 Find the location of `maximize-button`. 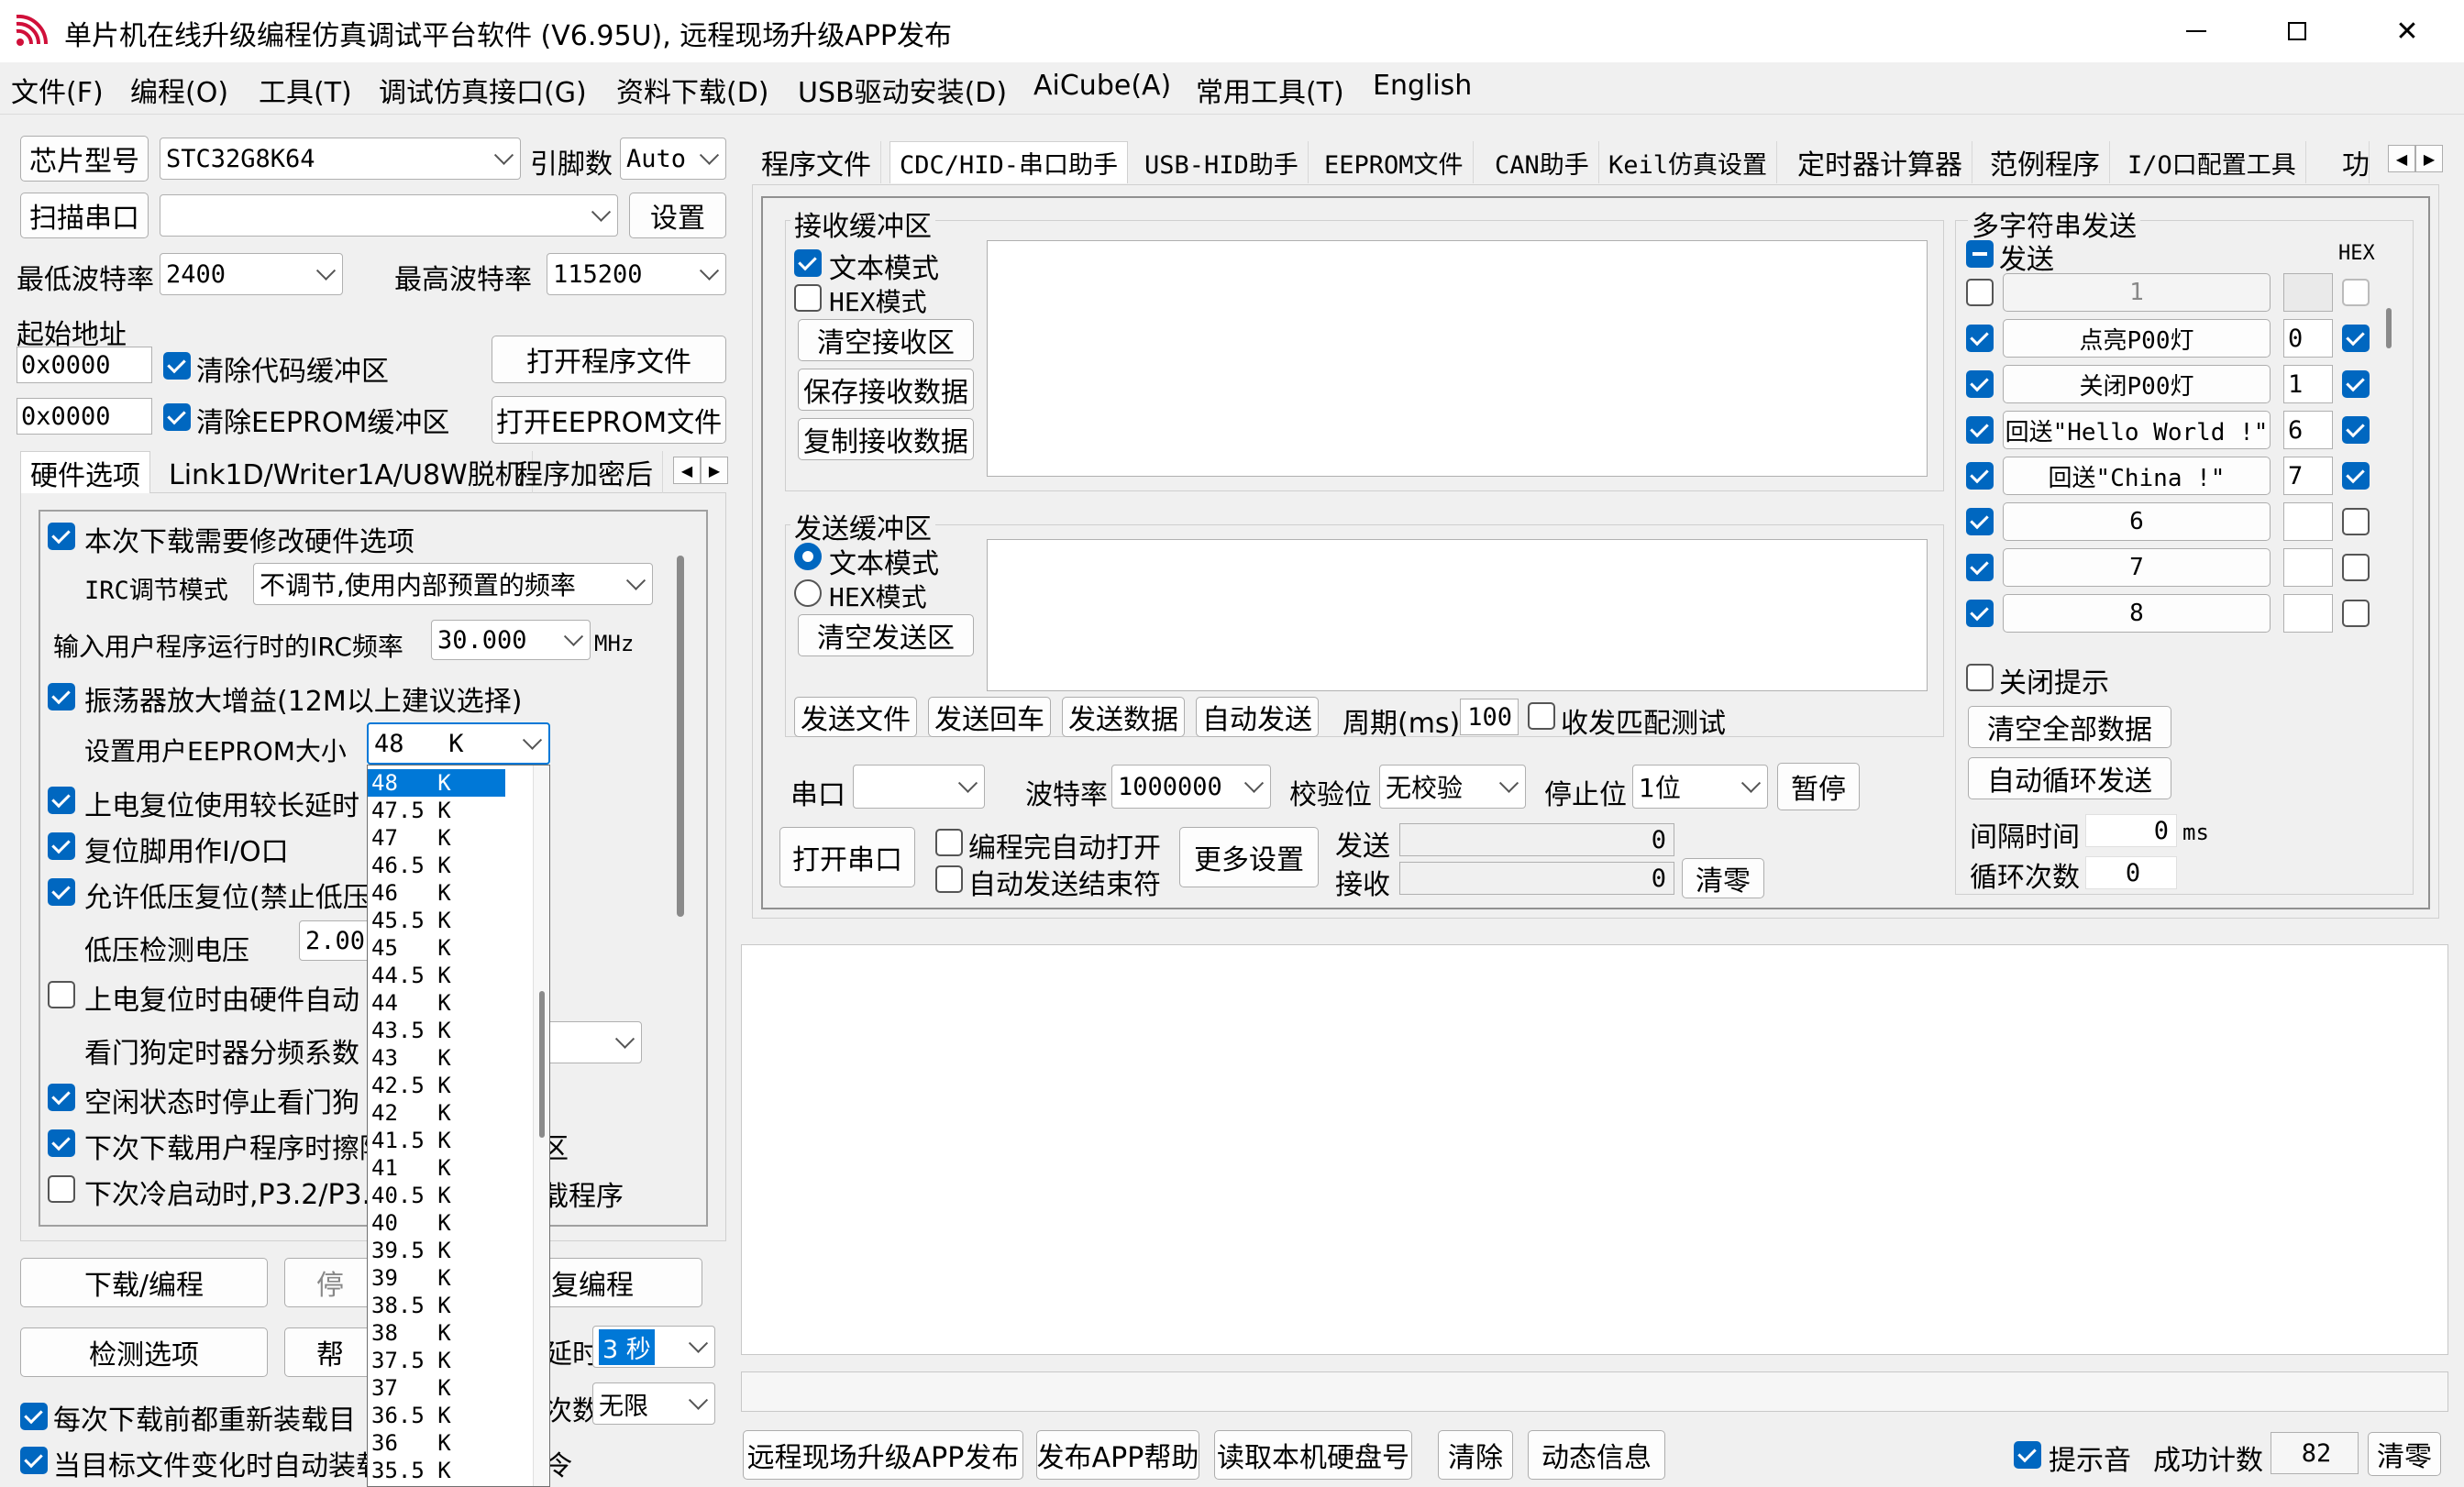

maximize-button is located at coordinates (2297, 31).